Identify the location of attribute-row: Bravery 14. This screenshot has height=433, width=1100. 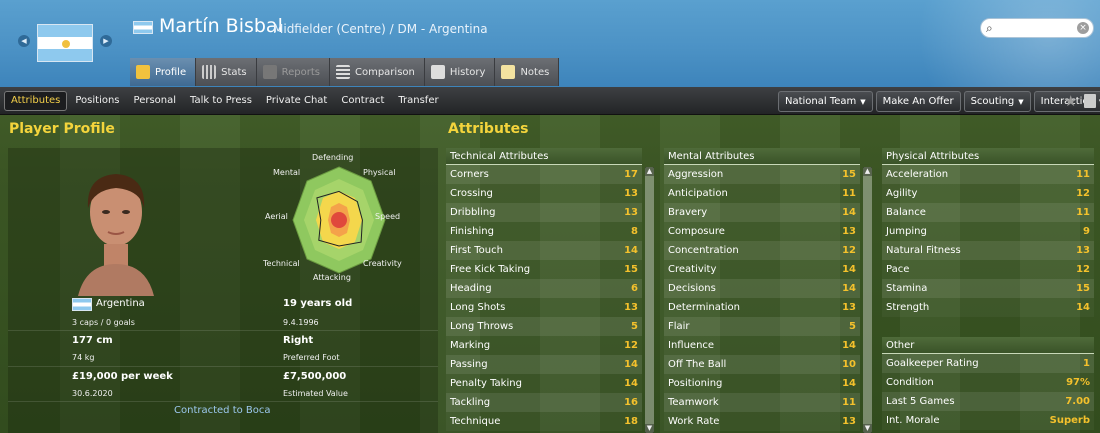
(762, 212).